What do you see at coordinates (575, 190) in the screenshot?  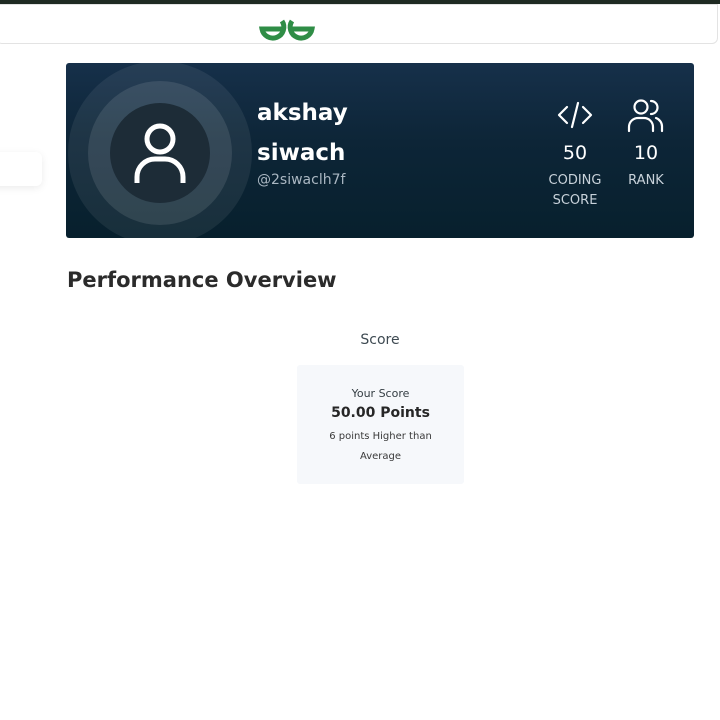 I see `coding-score-label: CODING SCORE` at bounding box center [575, 190].